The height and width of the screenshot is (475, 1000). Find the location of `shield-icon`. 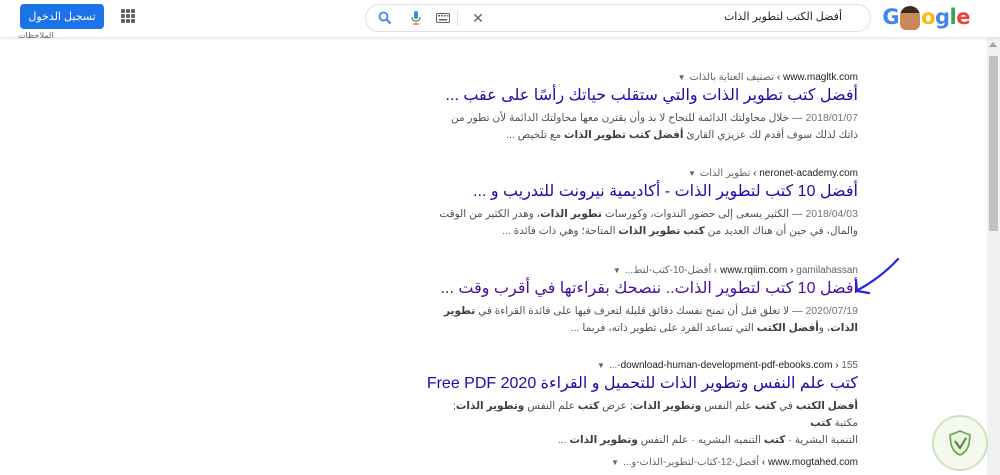

shield-icon is located at coordinates (960, 443).